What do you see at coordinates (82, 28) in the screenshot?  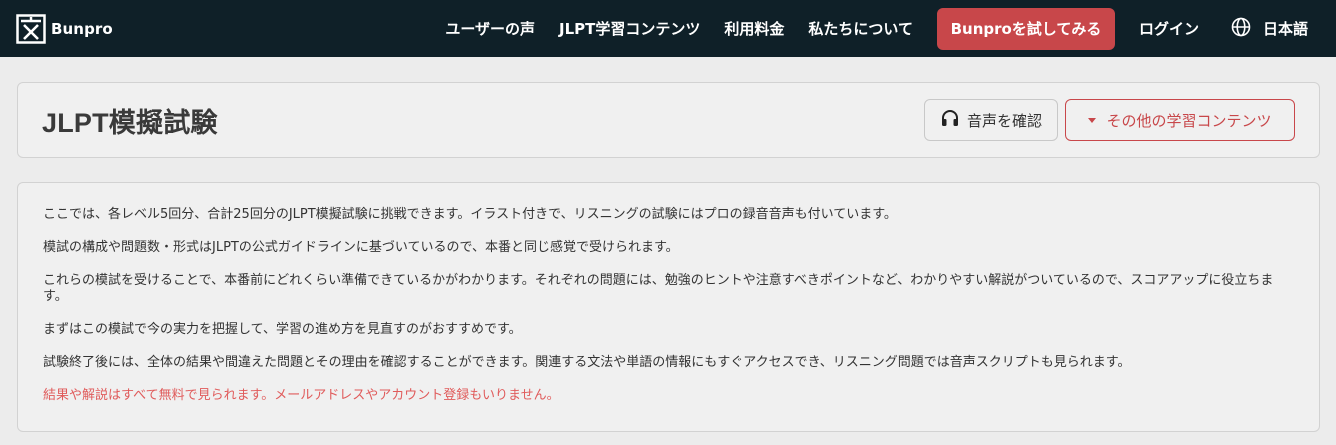 I see `brand-name: Bunpro` at bounding box center [82, 28].